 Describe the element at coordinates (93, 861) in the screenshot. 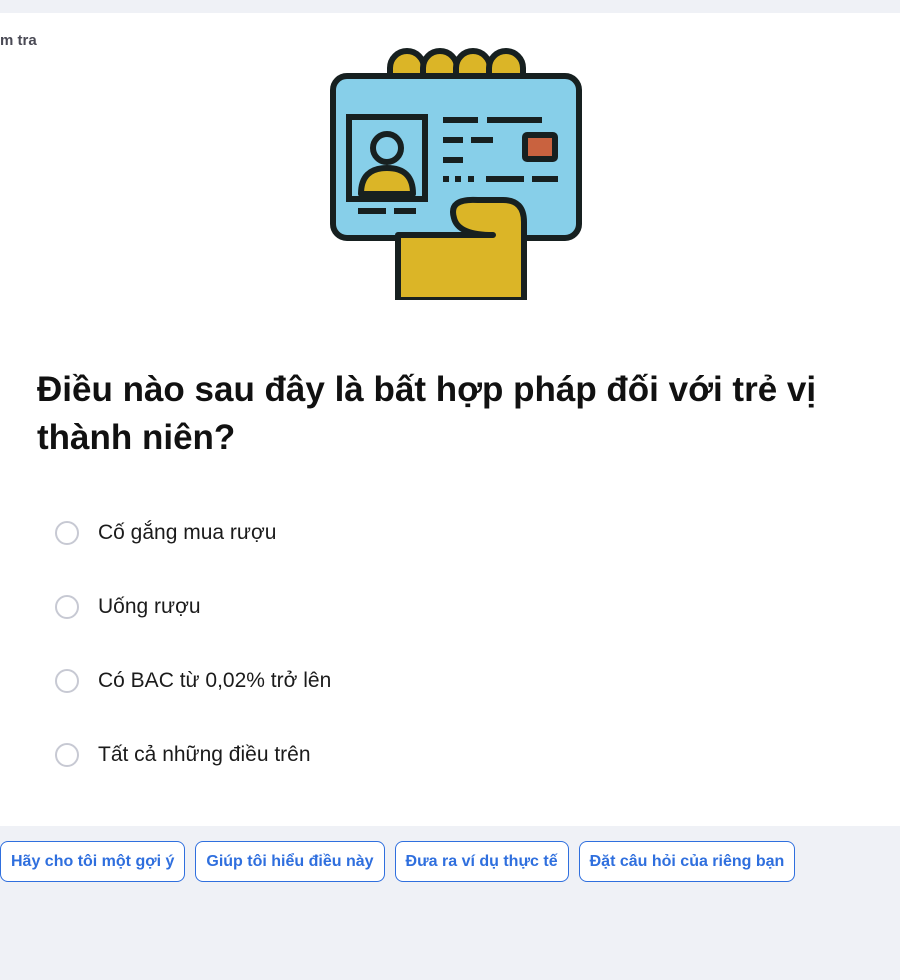

I see `hint-button: Hãy cho tôi một gợi ý` at that location.